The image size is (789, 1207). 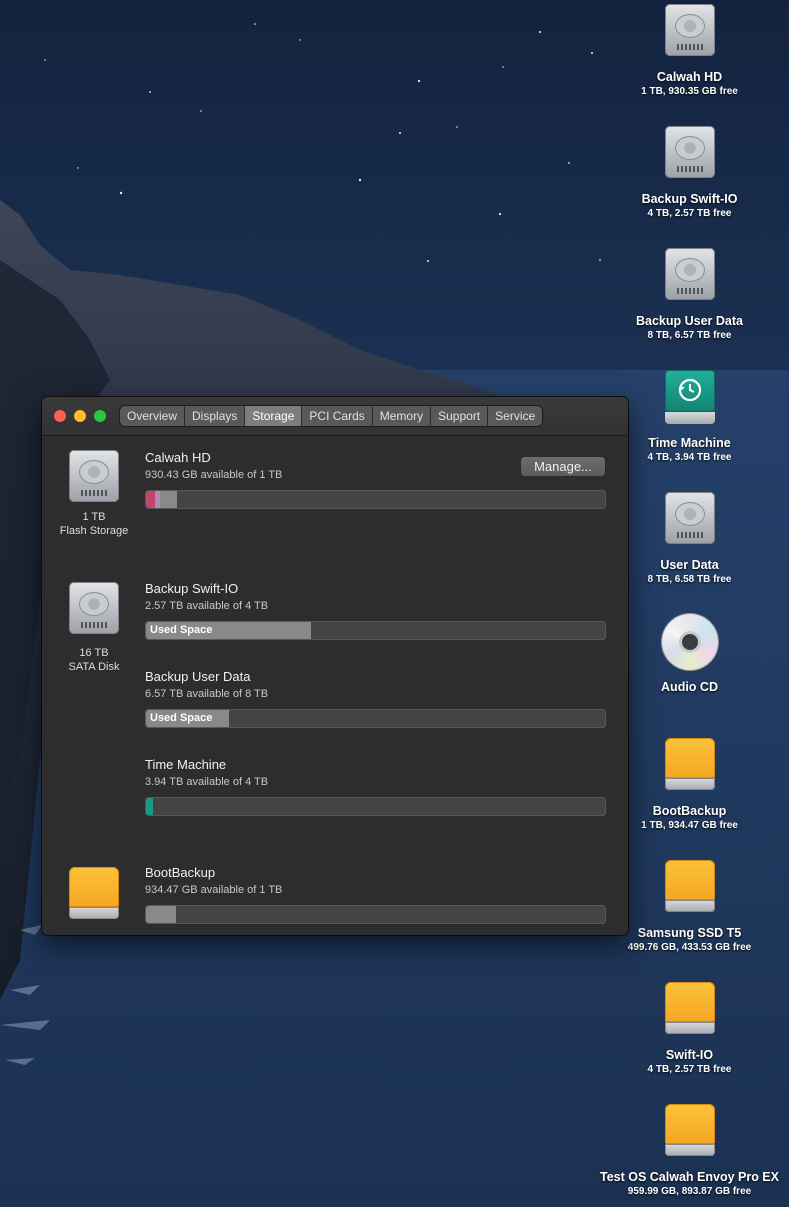 What do you see at coordinates (689, 335) in the screenshot?
I see `desktop-icon-sub: 8 TB, 6.57 TB free` at bounding box center [689, 335].